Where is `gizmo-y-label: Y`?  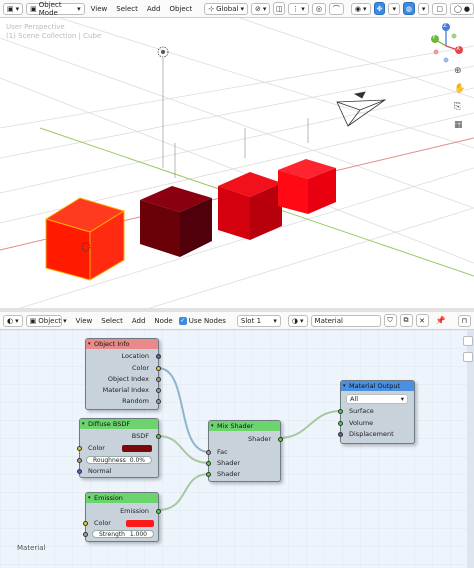 gizmo-y-label: Y is located at coordinates (434, 37).